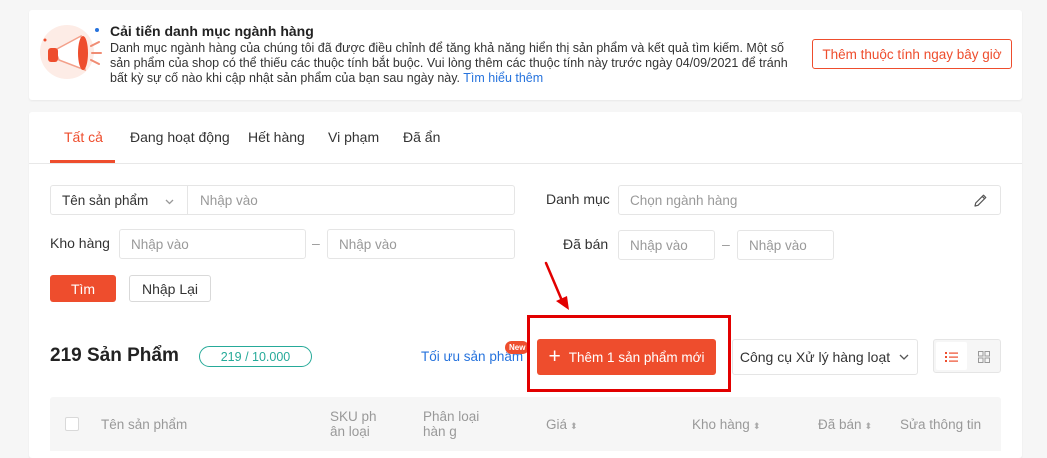 This screenshot has height=458, width=1047. I want to click on tab-all: Tất cả, so click(83, 137).